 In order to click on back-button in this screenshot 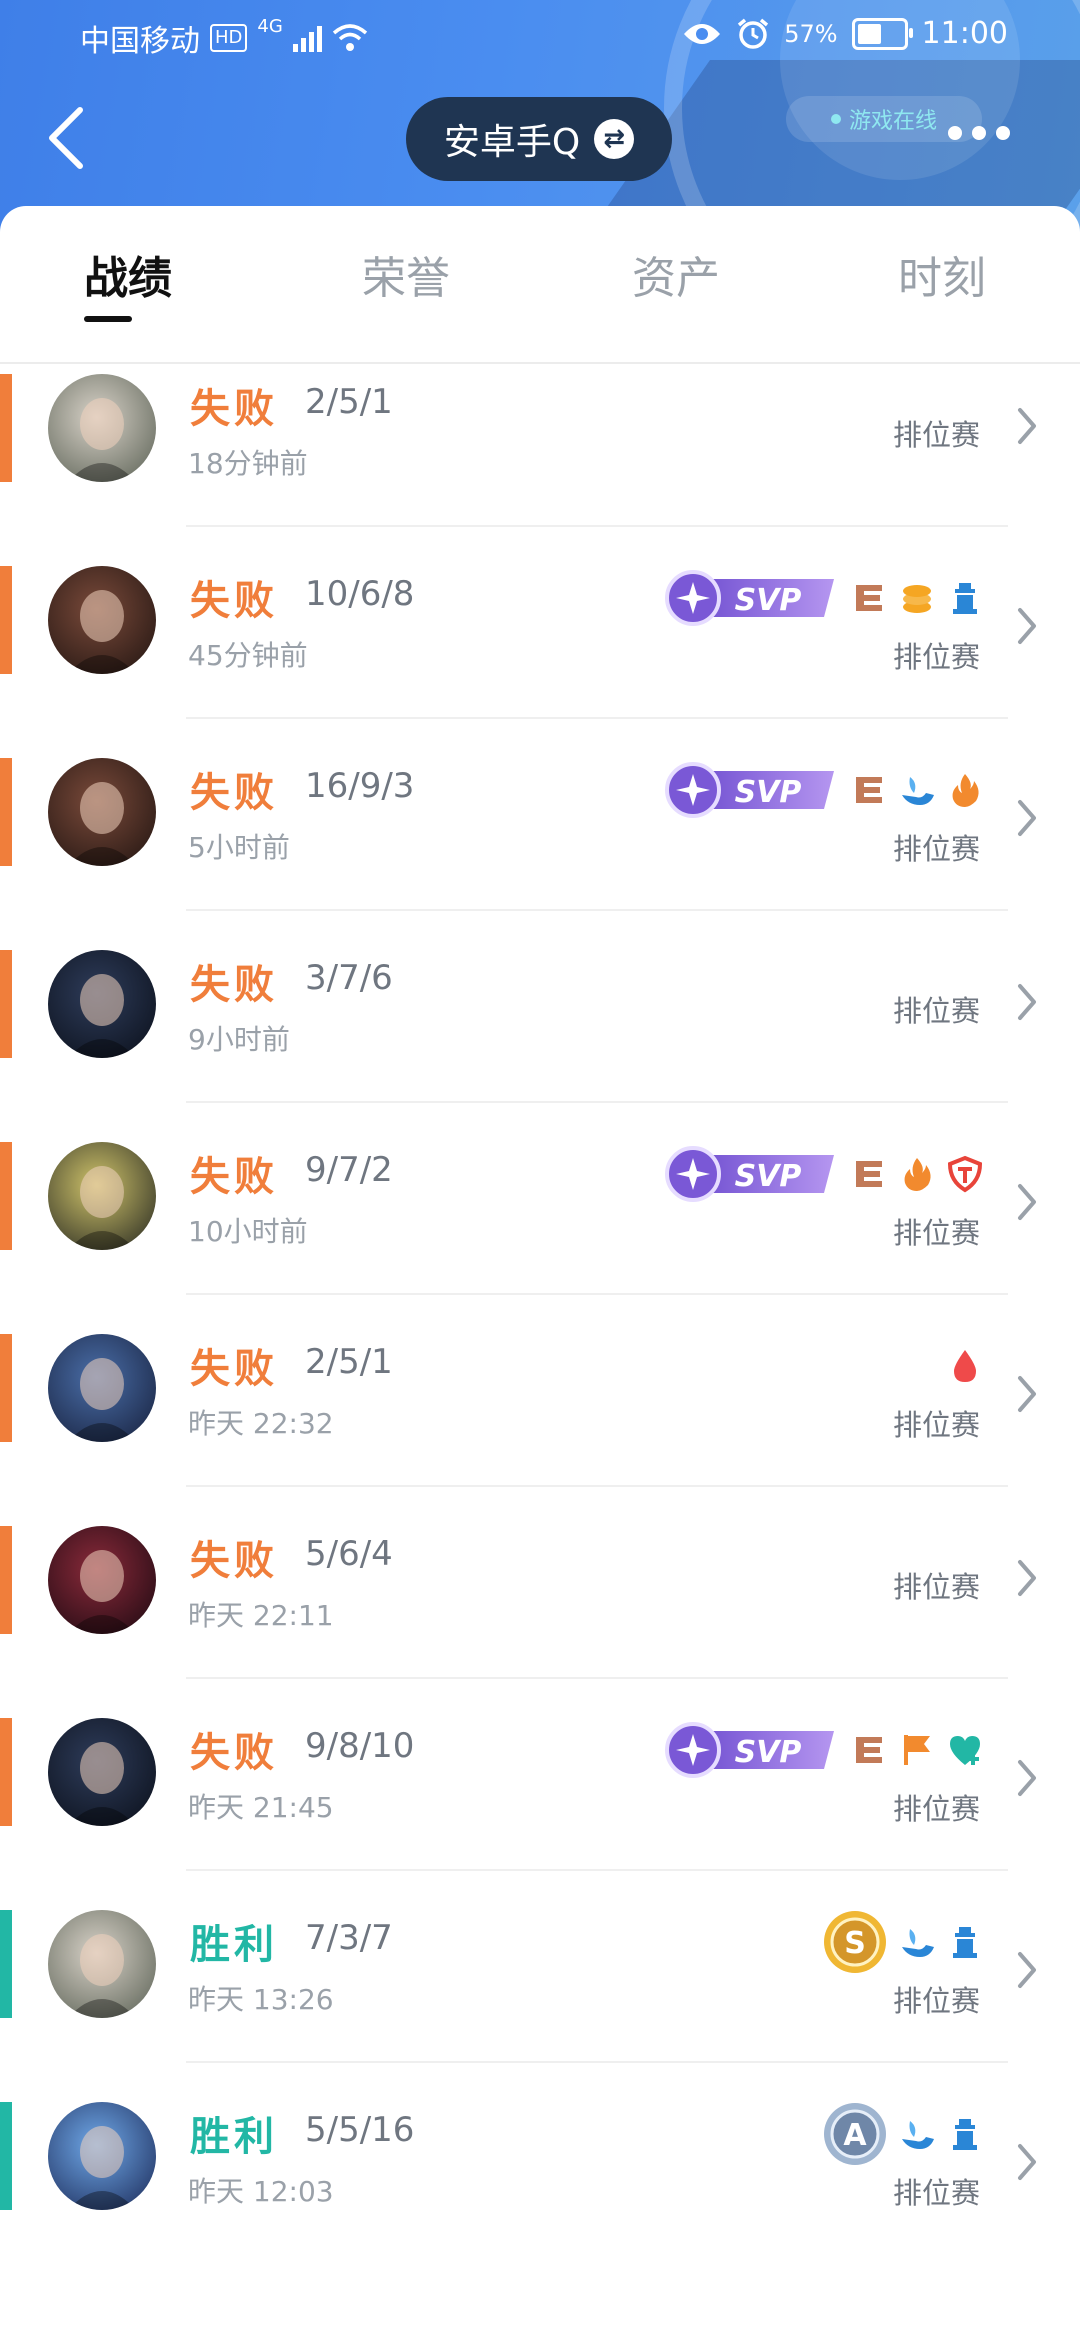, I will do `click(66, 138)`.